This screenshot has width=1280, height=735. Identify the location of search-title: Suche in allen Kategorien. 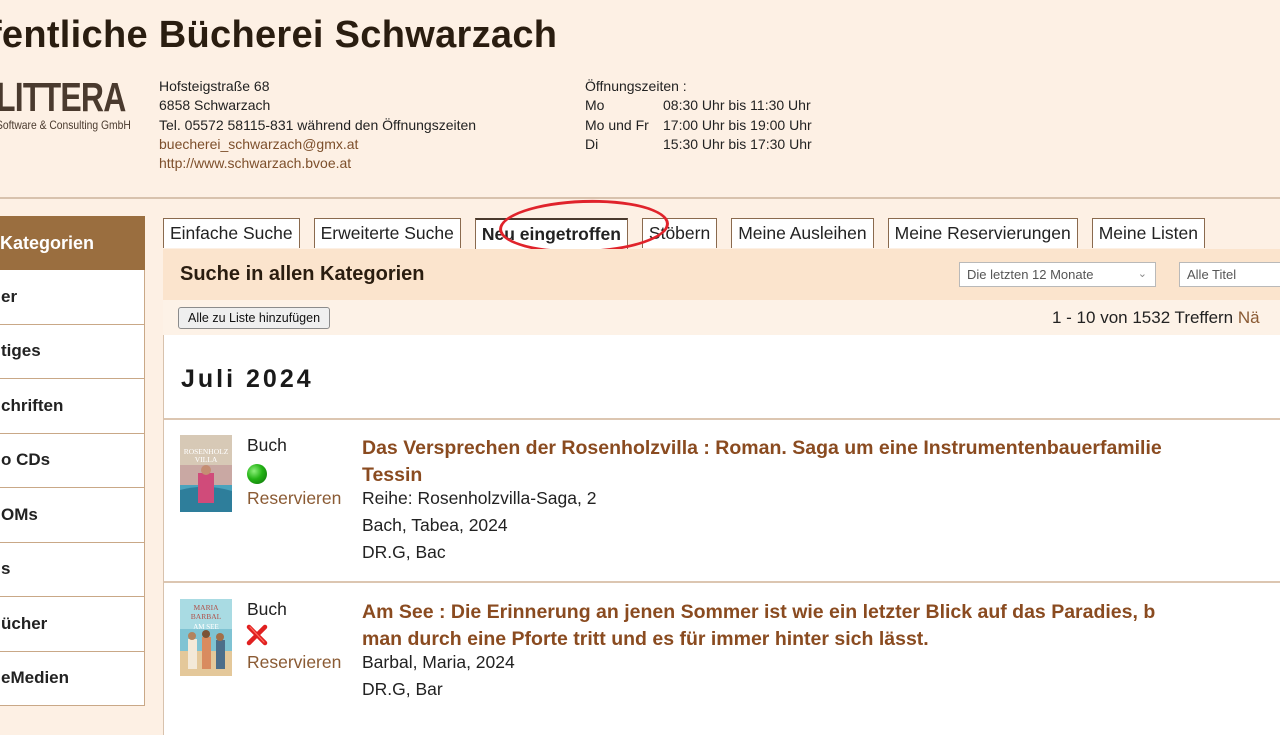
(302, 274).